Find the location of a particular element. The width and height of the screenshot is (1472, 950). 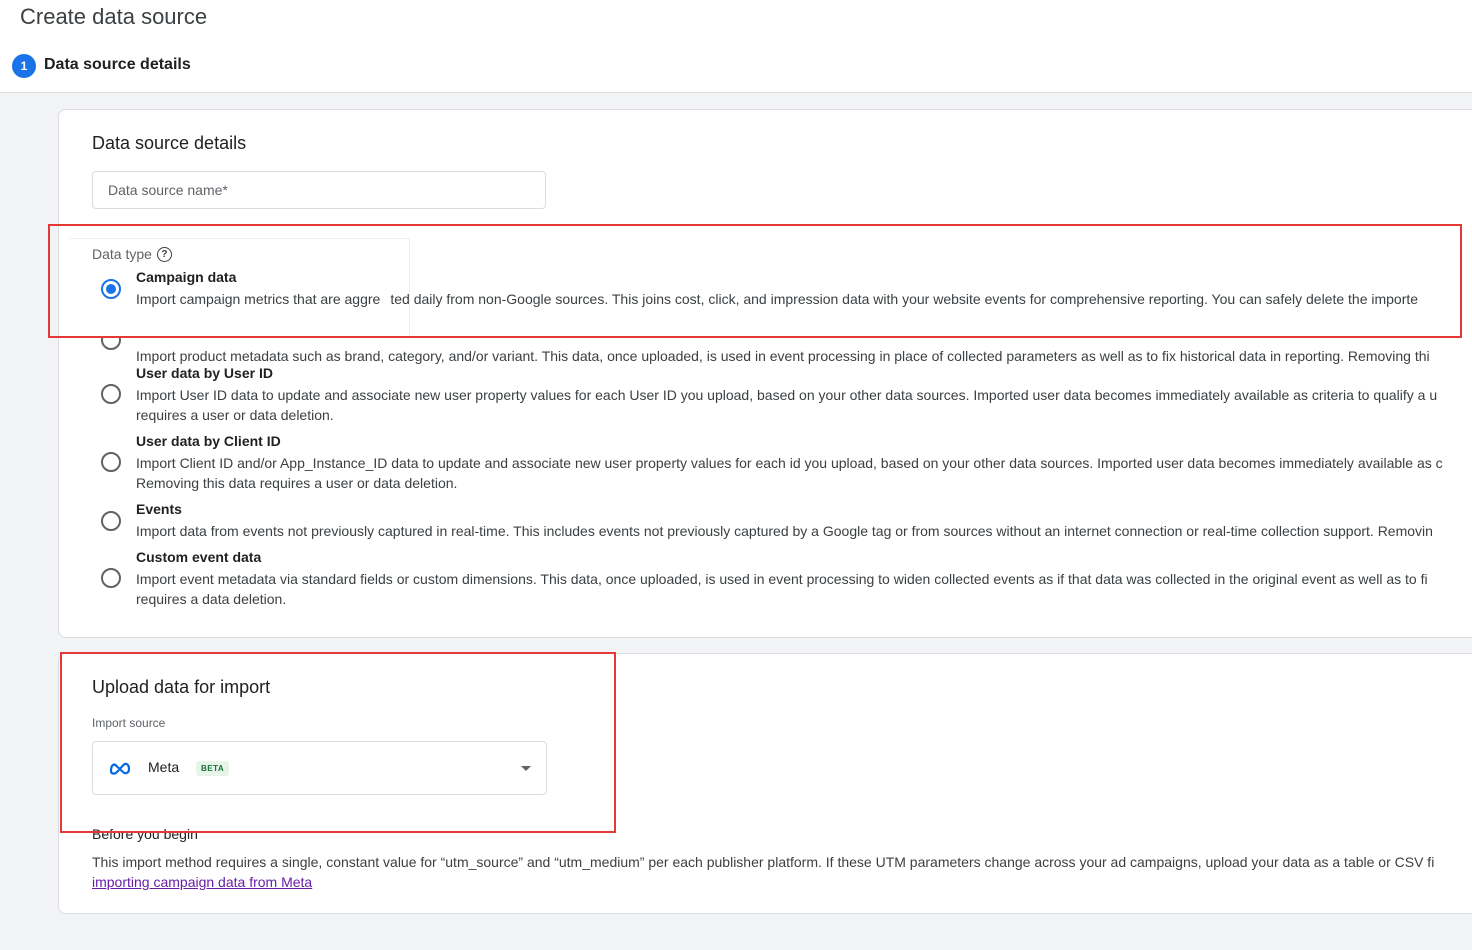

beta-badge: BETA is located at coordinates (213, 768).